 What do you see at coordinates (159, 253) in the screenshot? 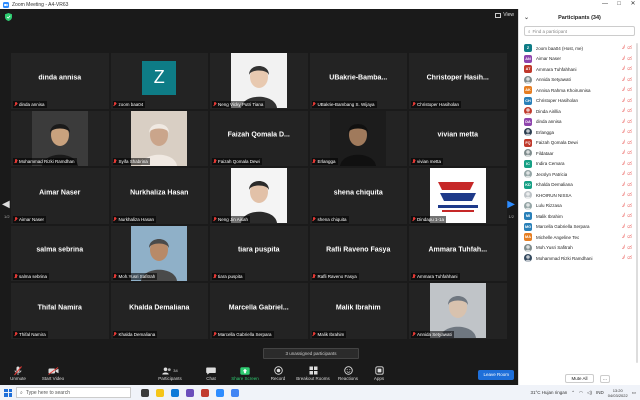
I see `video-tile: Moh.Yusri Safitrah` at bounding box center [159, 253].